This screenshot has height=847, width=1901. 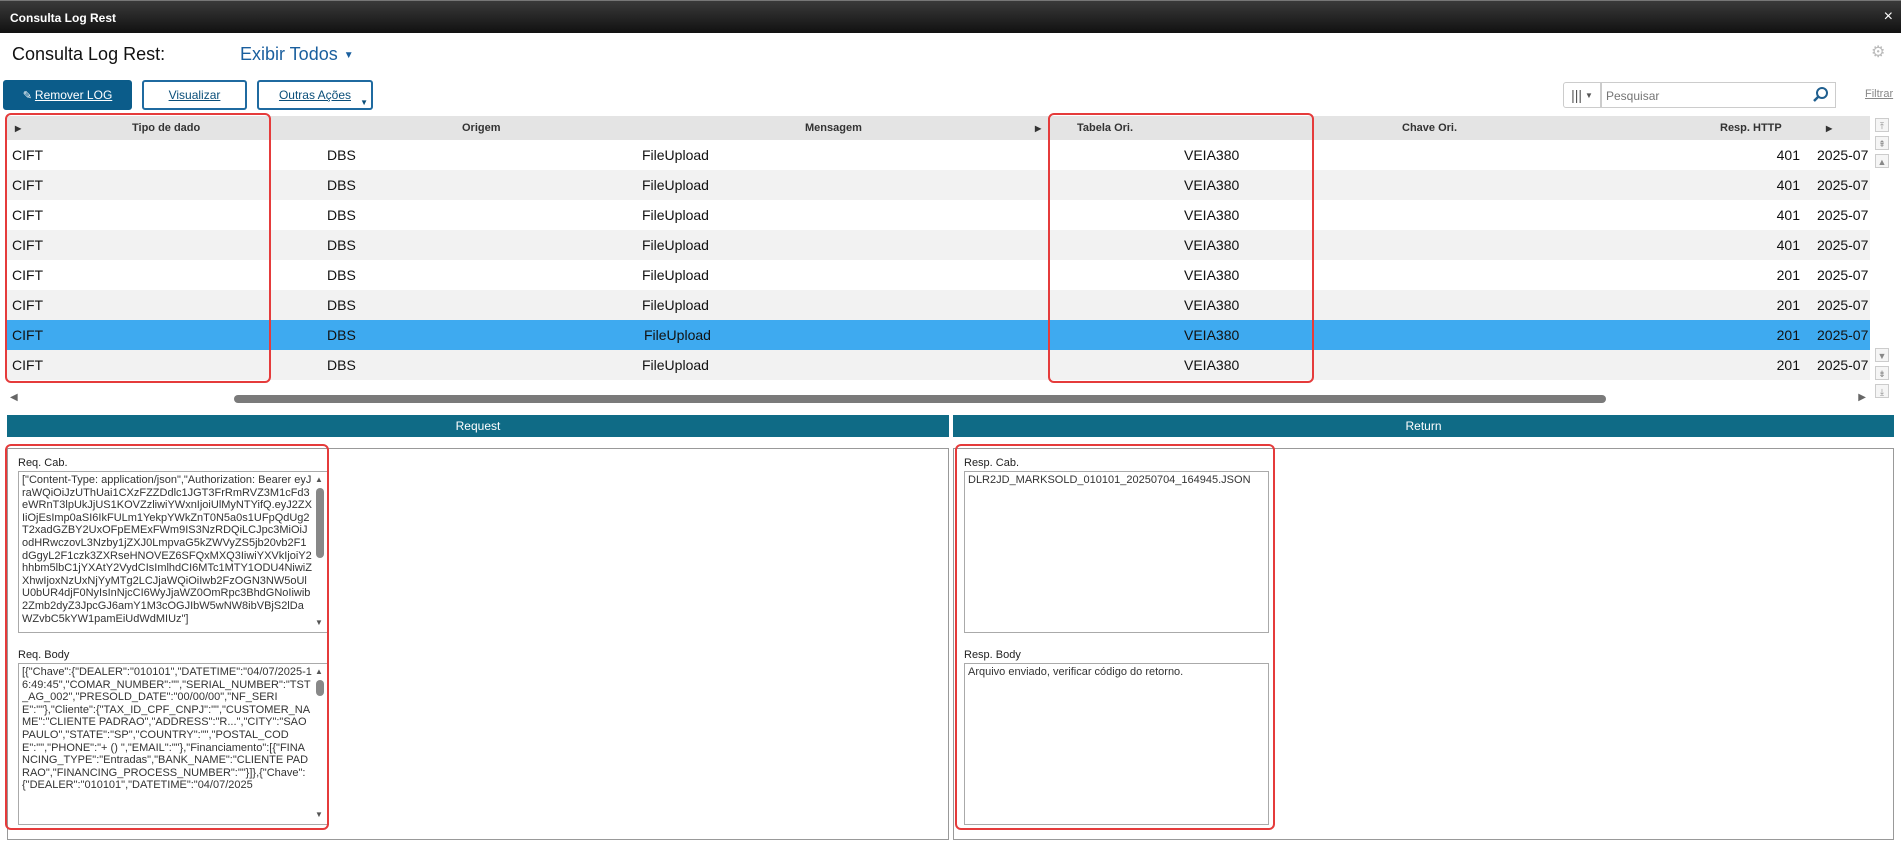 What do you see at coordinates (1429, 128) in the screenshot?
I see `col-chave-ori: Chave Ori.` at bounding box center [1429, 128].